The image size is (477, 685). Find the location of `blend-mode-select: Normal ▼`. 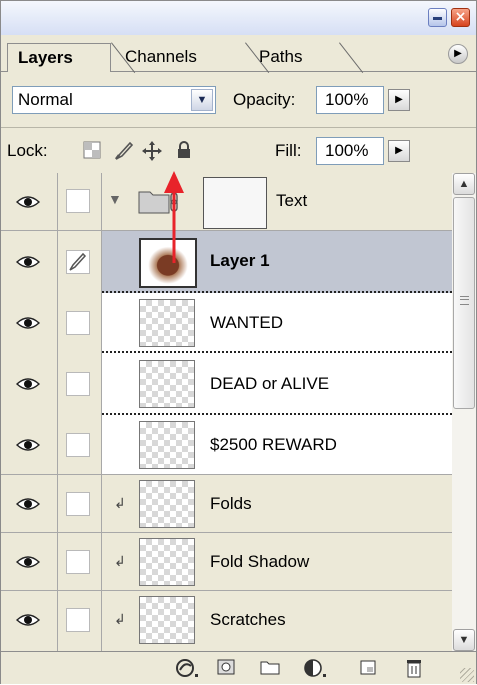

blend-mode-select: Normal ▼ is located at coordinates (114, 100).